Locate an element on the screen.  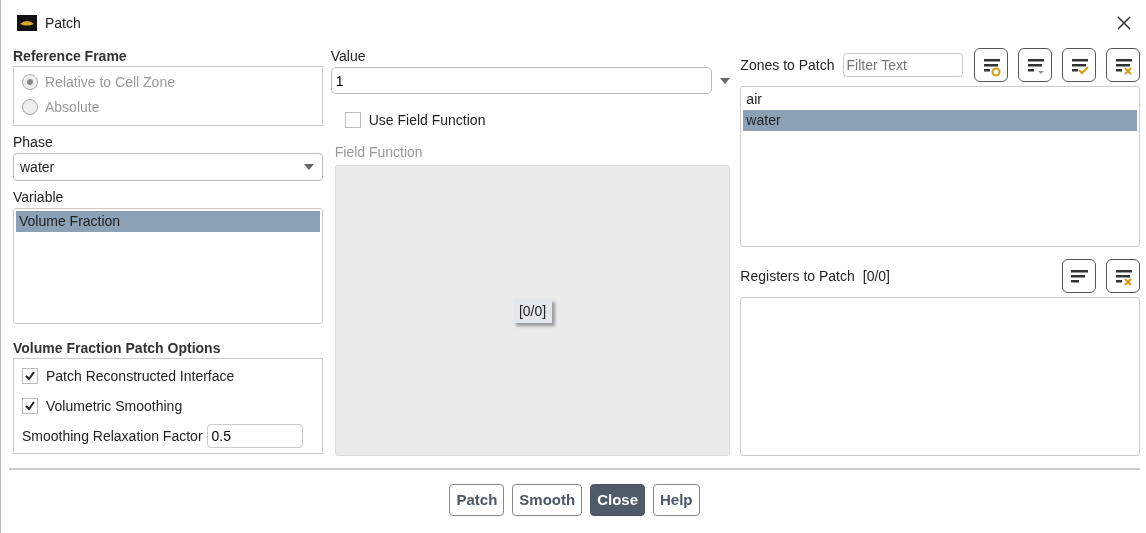
field-label: Registers to Patch is located at coordinates (797, 276).